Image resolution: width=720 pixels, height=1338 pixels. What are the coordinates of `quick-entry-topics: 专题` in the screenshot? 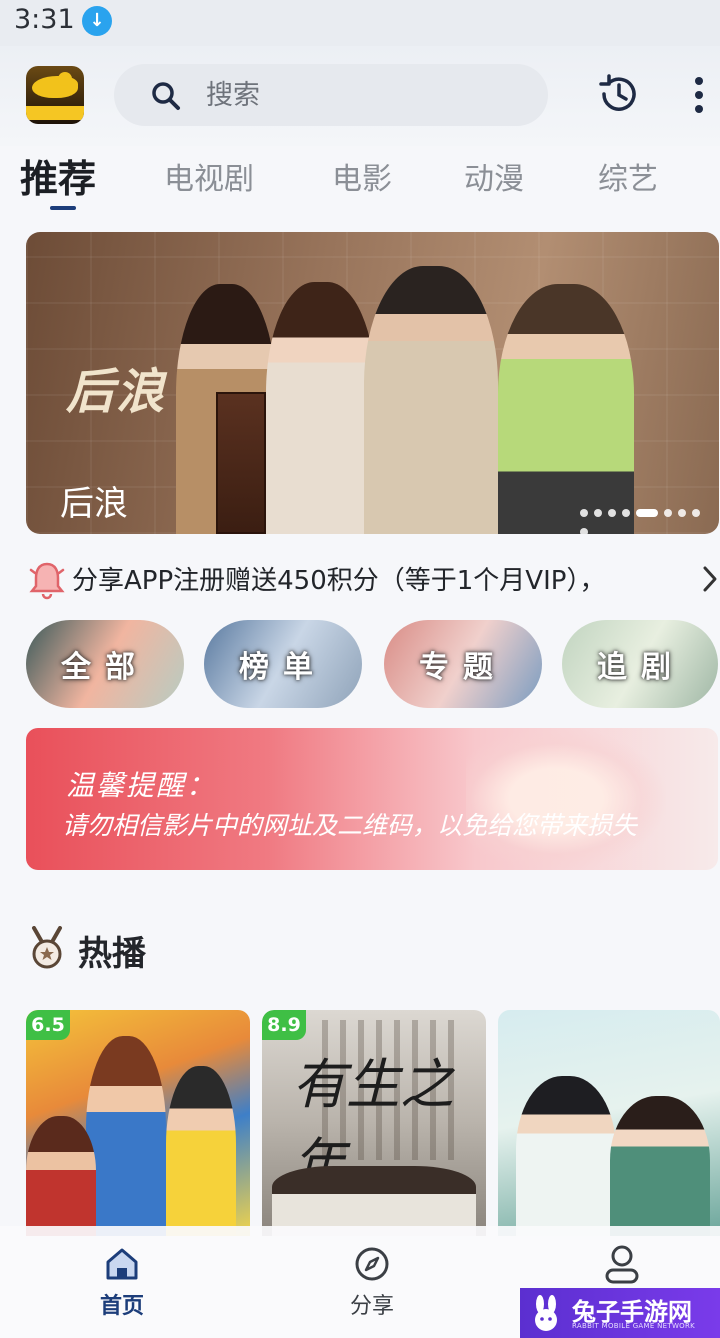 It's located at (463, 664).